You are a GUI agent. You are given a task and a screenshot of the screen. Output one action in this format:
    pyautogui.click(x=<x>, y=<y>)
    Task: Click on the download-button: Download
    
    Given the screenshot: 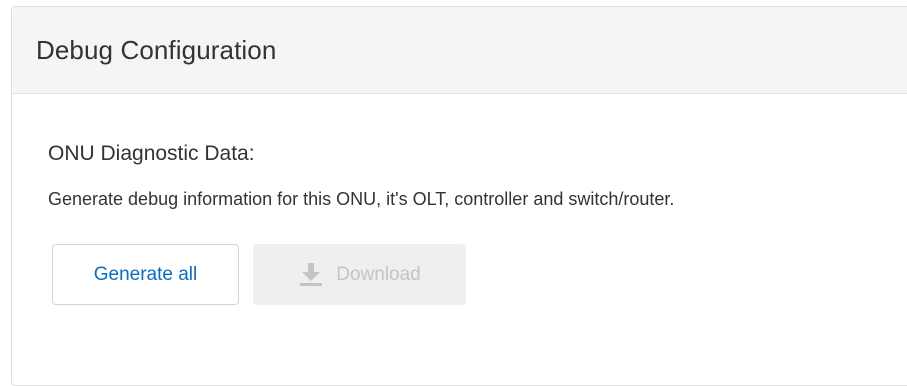 What is the action you would take?
    pyautogui.click(x=359, y=274)
    